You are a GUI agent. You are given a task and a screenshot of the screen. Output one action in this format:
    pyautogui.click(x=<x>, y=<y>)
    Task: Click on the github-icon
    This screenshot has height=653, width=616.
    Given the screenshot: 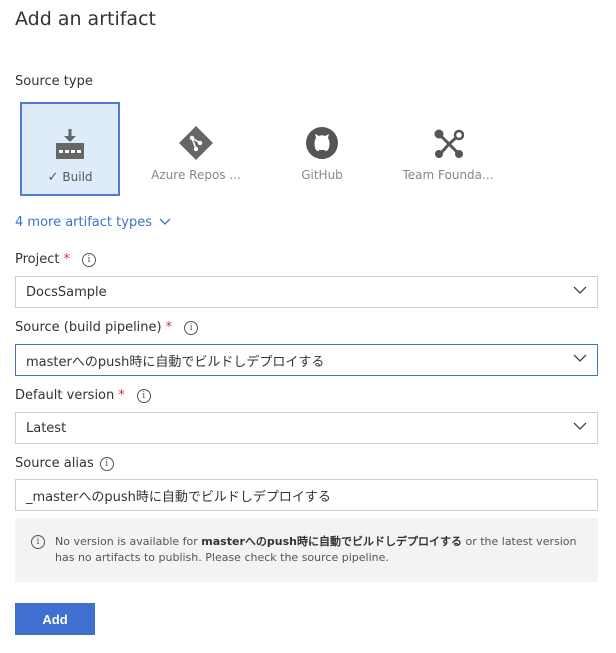 What is the action you would take?
    pyautogui.click(x=322, y=143)
    